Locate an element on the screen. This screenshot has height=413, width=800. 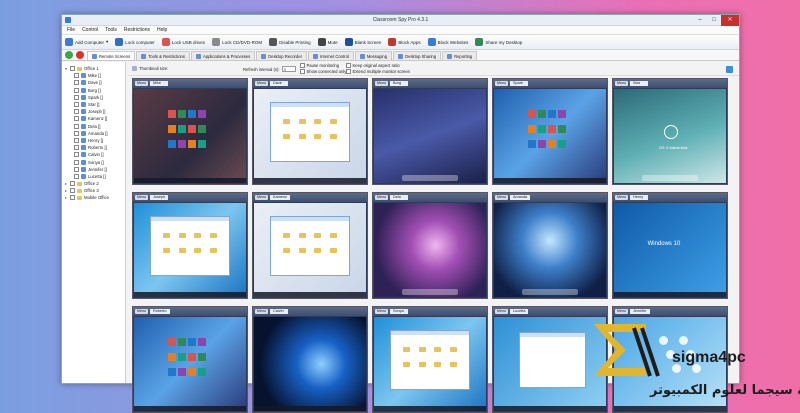
tree-computer: Spark [] is located at coordinates (93, 97).